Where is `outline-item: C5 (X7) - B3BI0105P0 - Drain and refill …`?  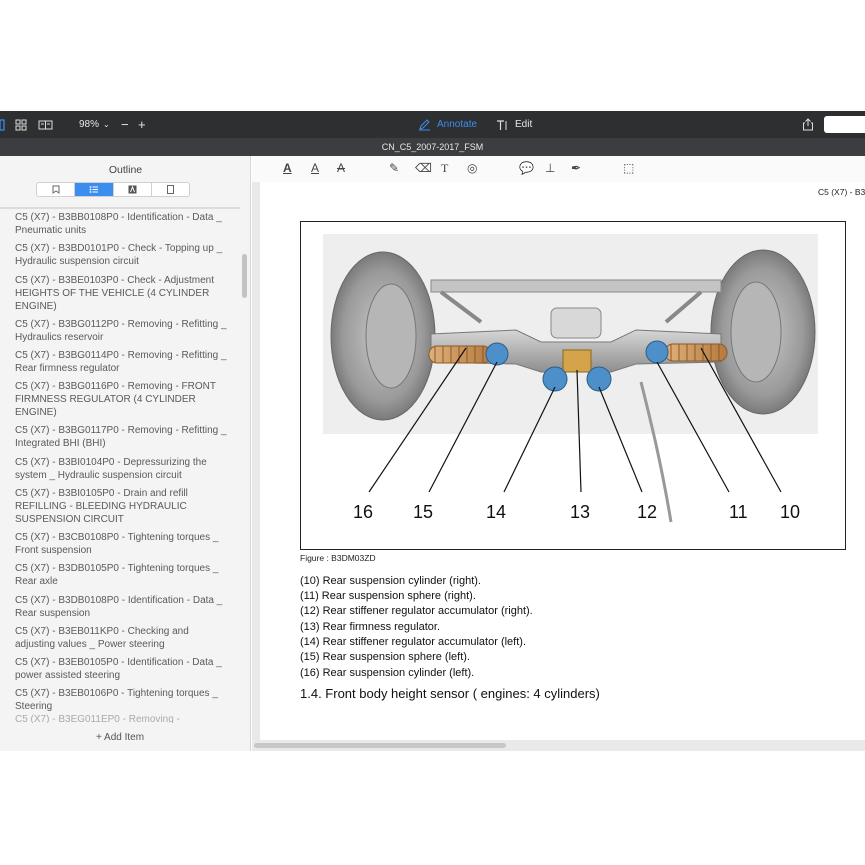
outline-item: C5 (X7) - B3BI0105P0 - Drain and refill … is located at coordinates (121, 507).